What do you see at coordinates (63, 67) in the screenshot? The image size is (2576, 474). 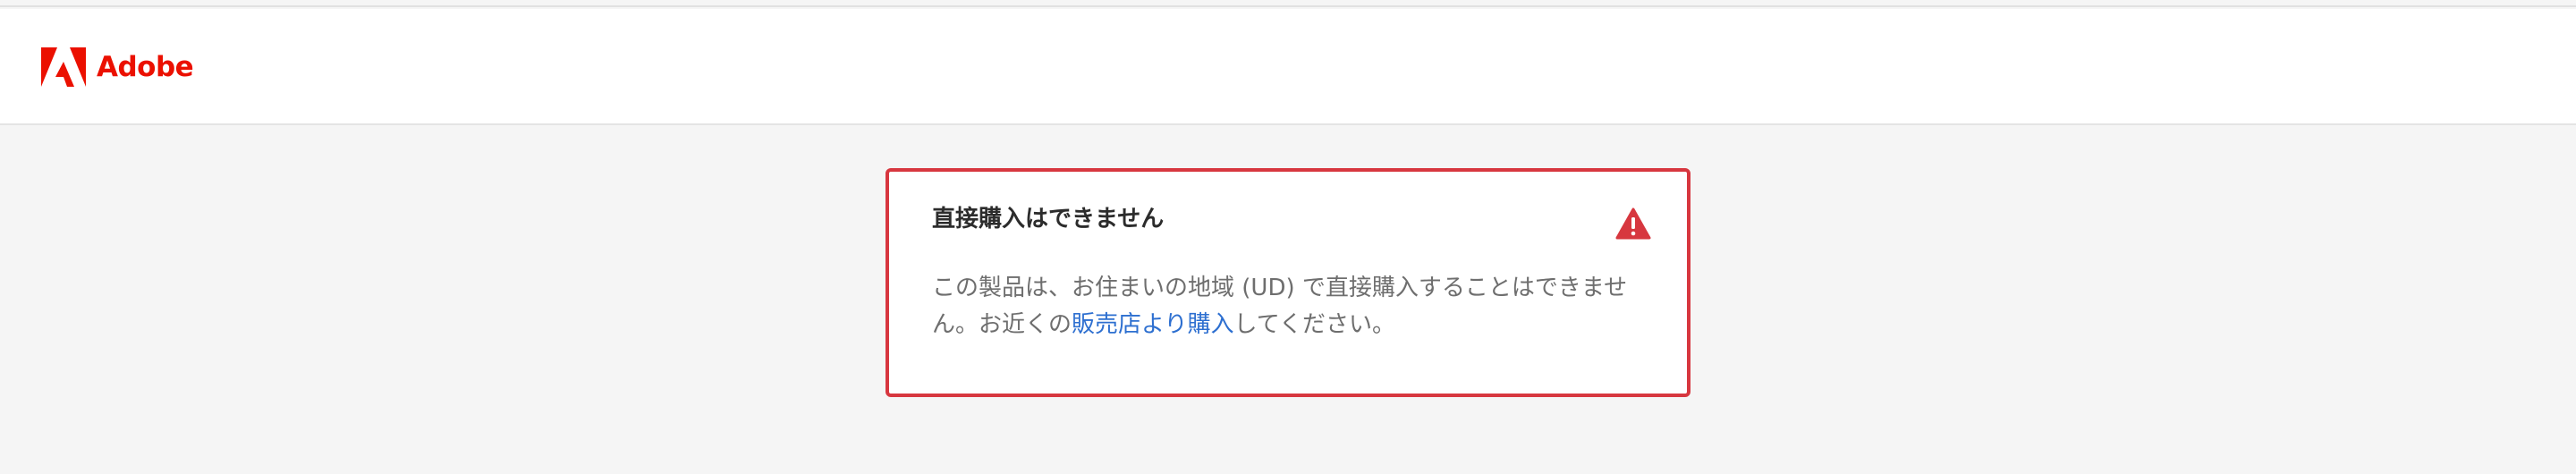 I see `adobe-logo-icon` at bounding box center [63, 67].